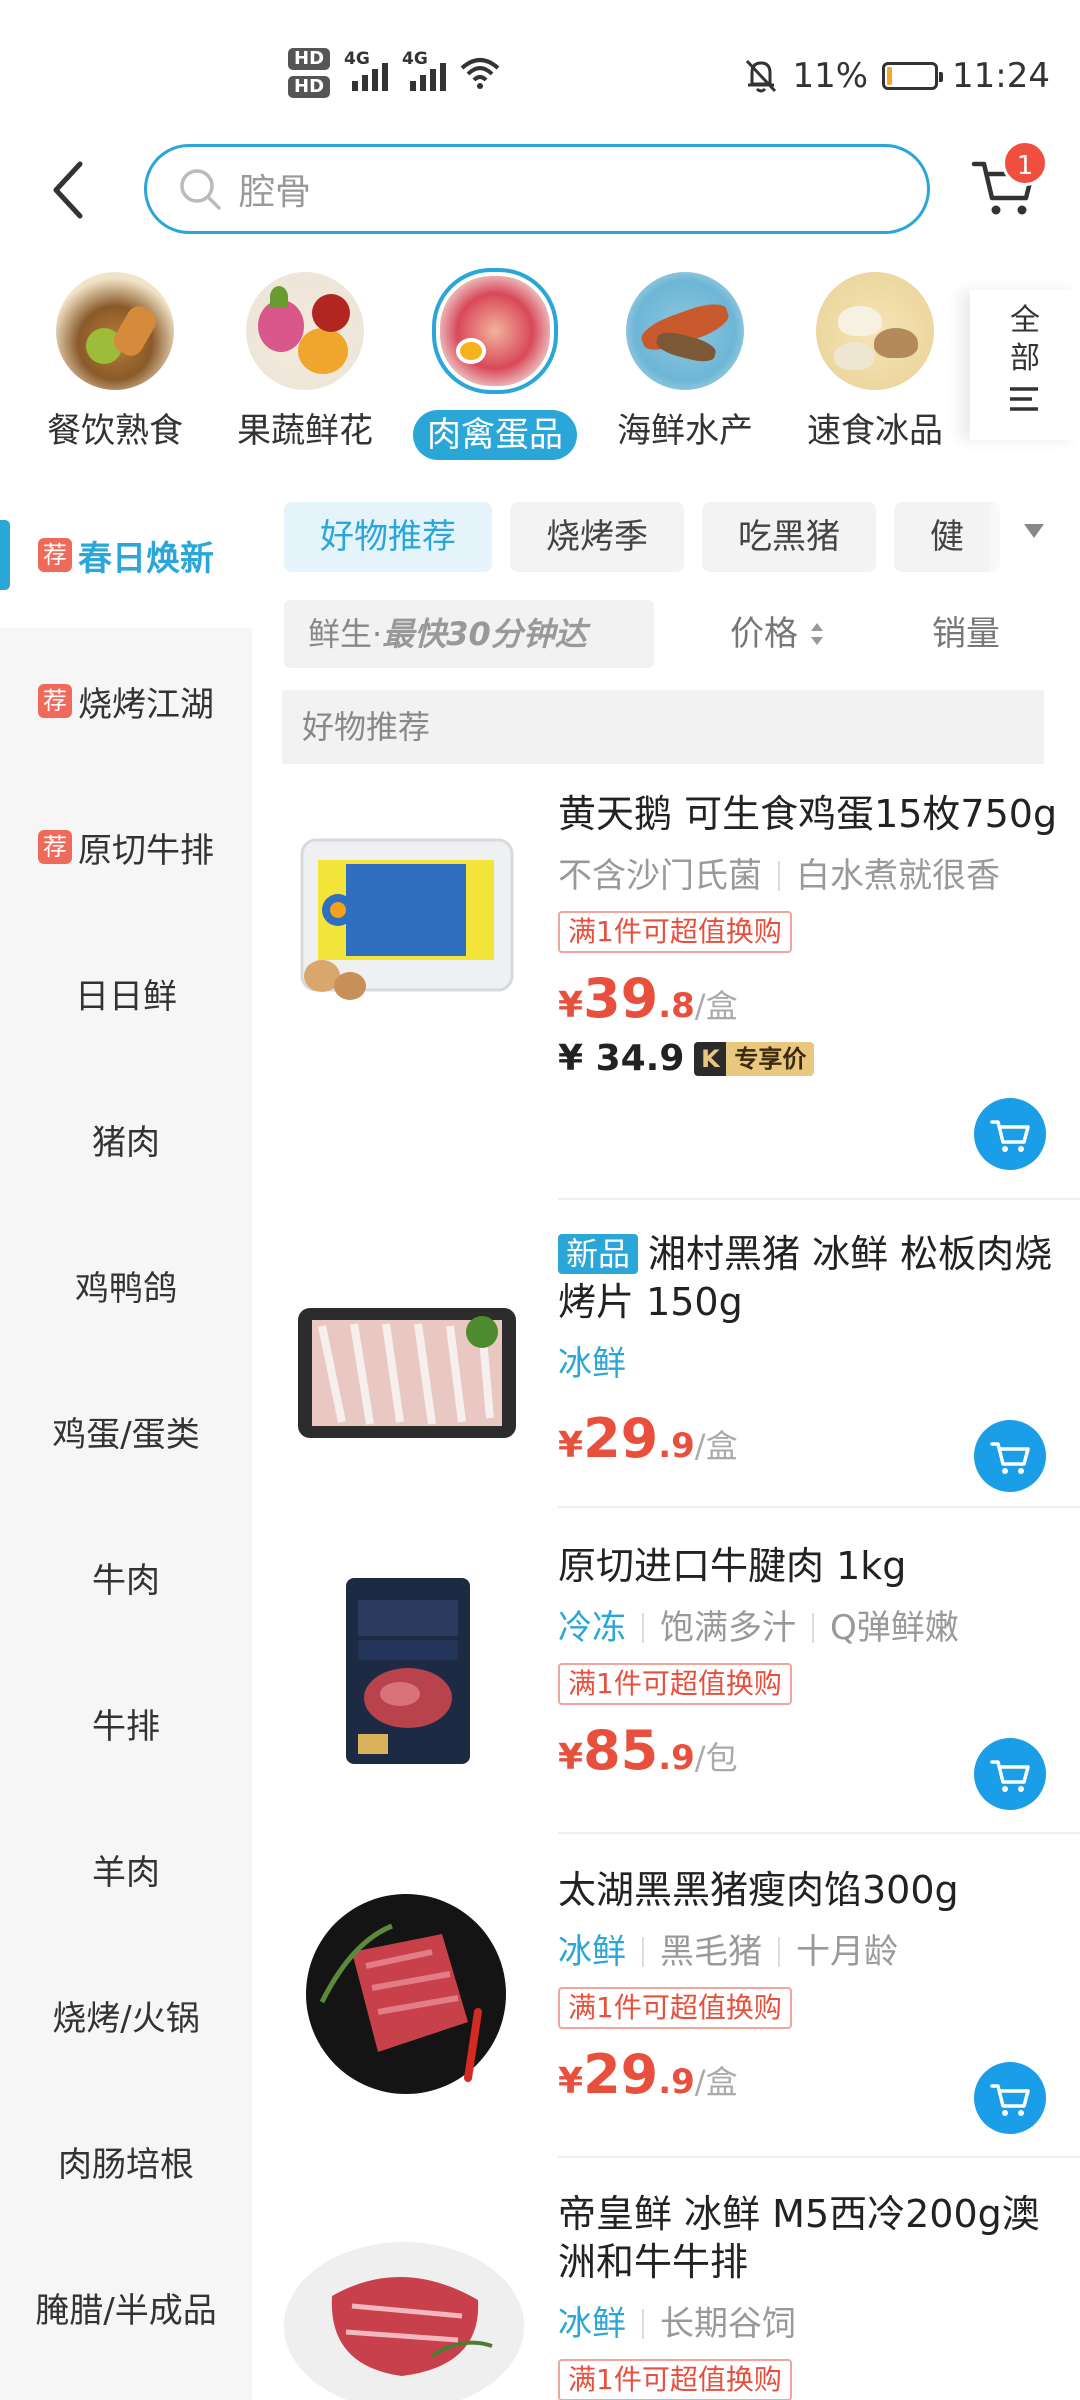 This screenshot has width=1080, height=2400. I want to click on category-label: 海鲜水产, so click(685, 431).